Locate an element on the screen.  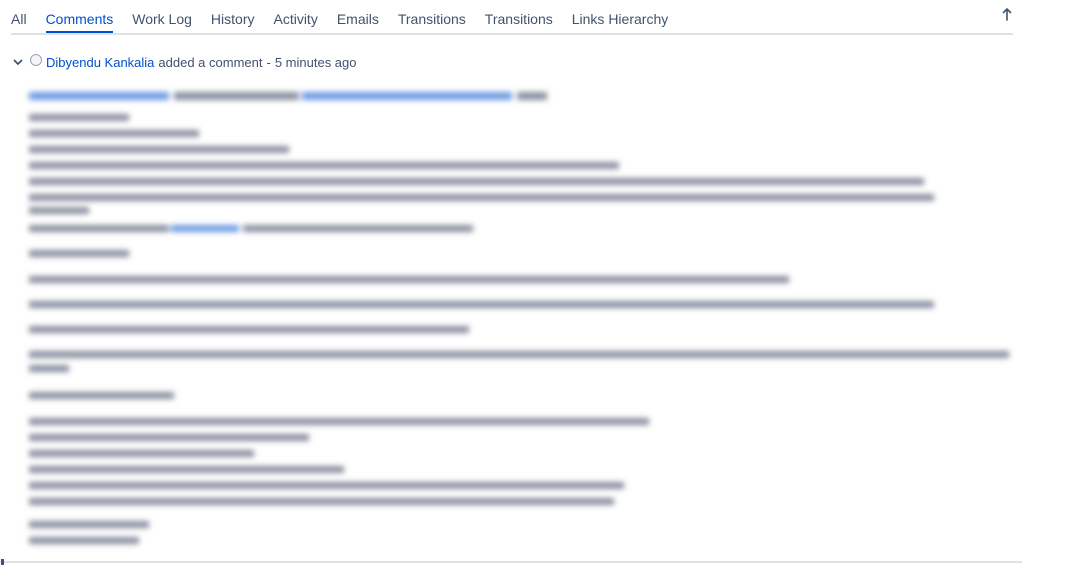
chevron-down-icon is located at coordinates (18, 62).